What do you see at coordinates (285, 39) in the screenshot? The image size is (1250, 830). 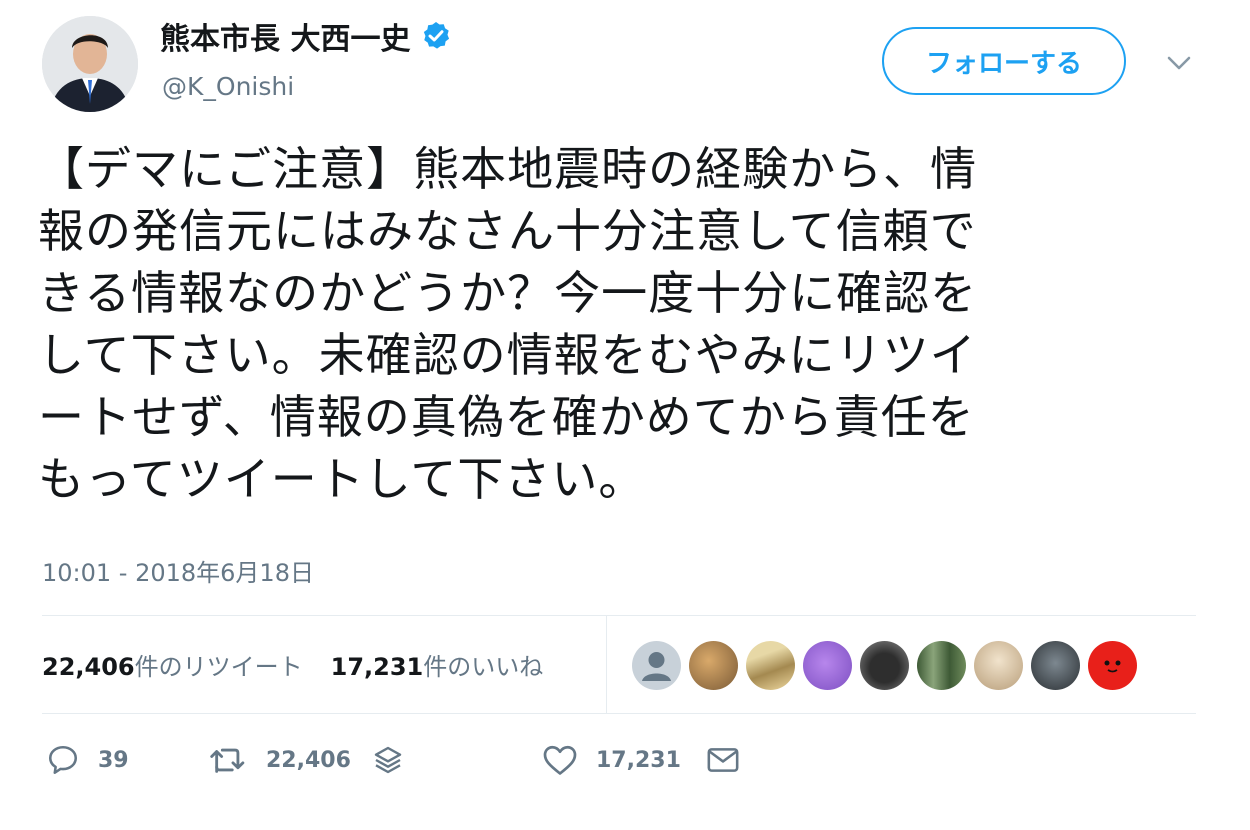 I see `display-name-text: 熊本市長 大西一史` at bounding box center [285, 39].